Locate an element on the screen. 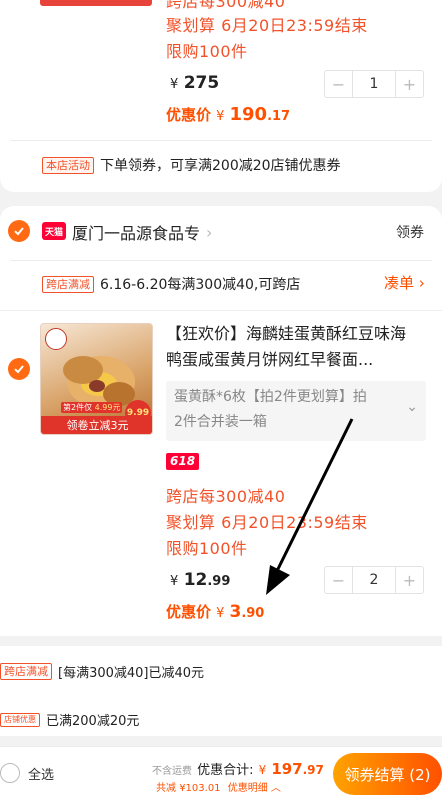 This screenshot has width=442, height=800. quantity-value: 2 is located at coordinates (374, 580).